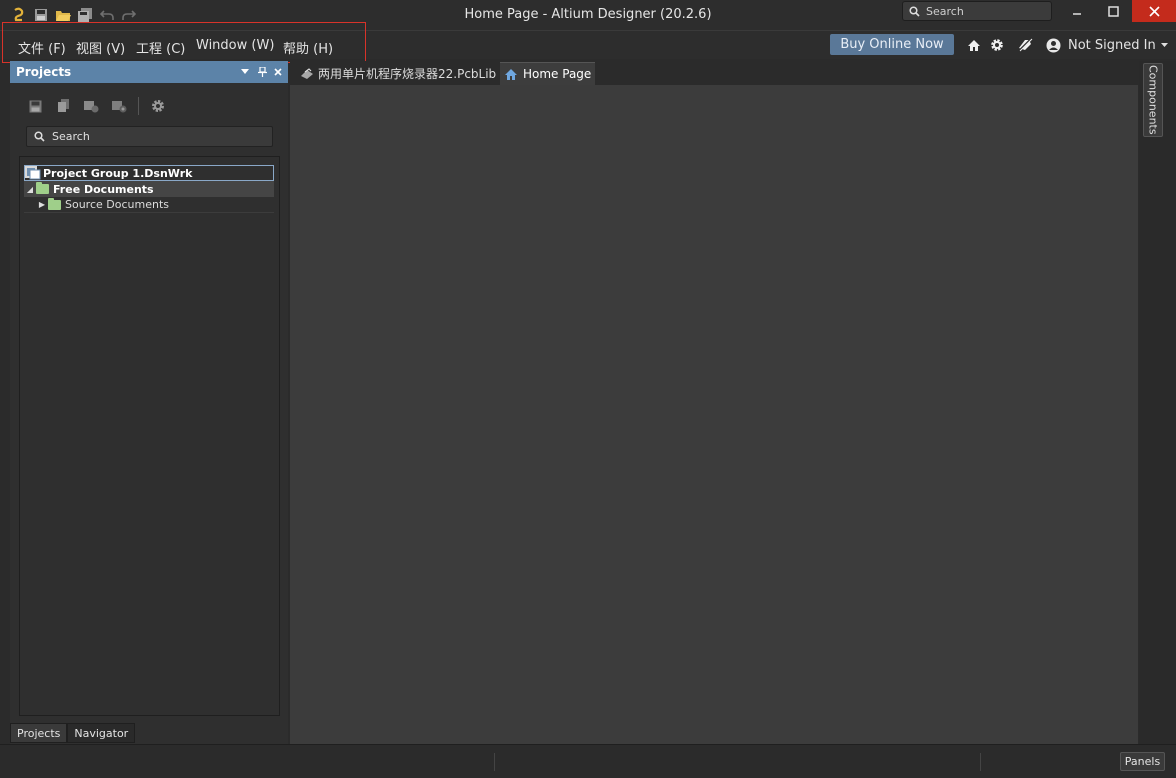 The width and height of the screenshot is (1176, 778). I want to click on global-search-placeholder: Search, so click(945, 11).